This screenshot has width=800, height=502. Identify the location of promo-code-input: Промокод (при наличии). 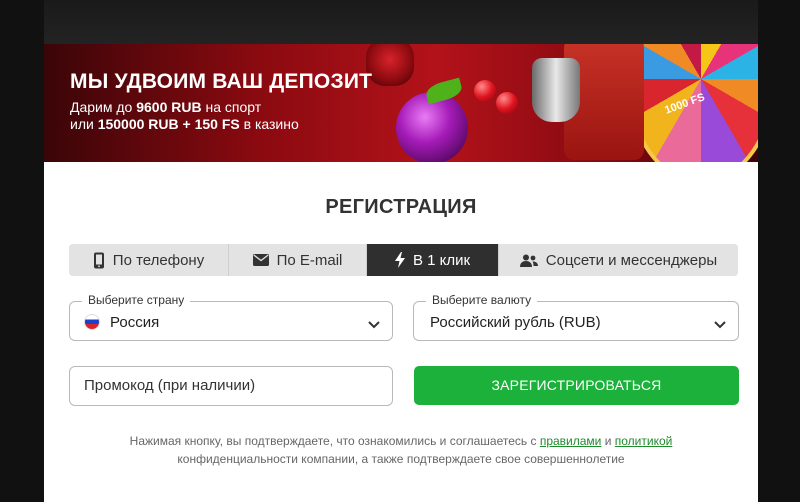
(231, 386).